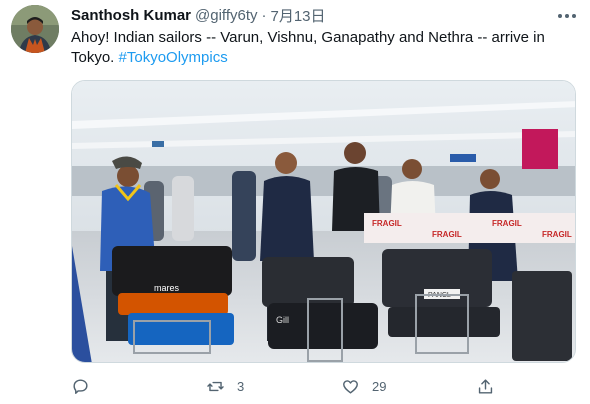 This screenshot has height=404, width=590. I want to click on heart-icon, so click(350, 386).